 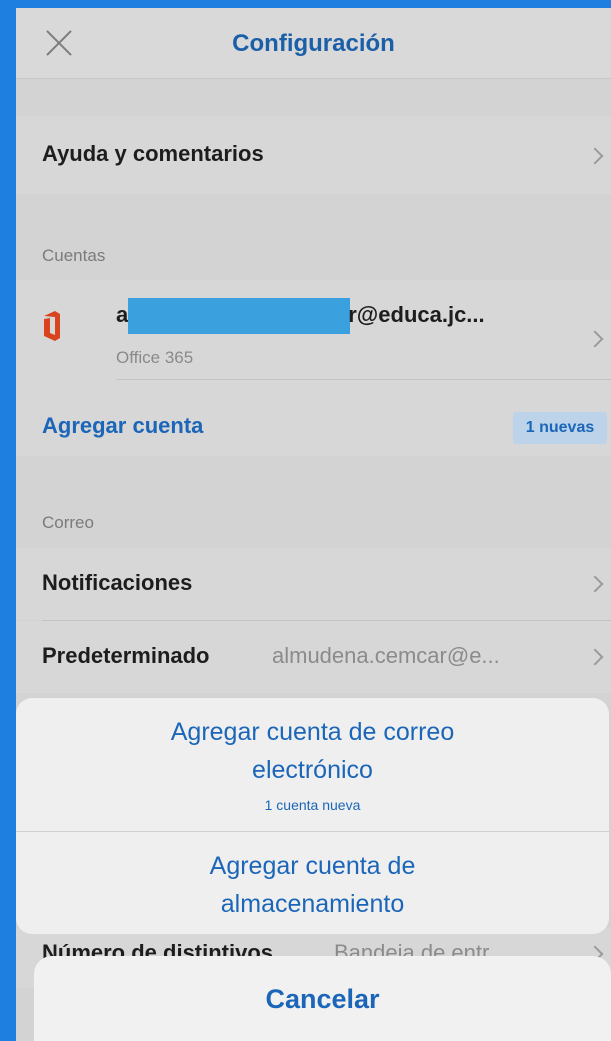 What do you see at coordinates (313, 155) in the screenshot?
I see `help-feedback-row: Ayuda y comentarios` at bounding box center [313, 155].